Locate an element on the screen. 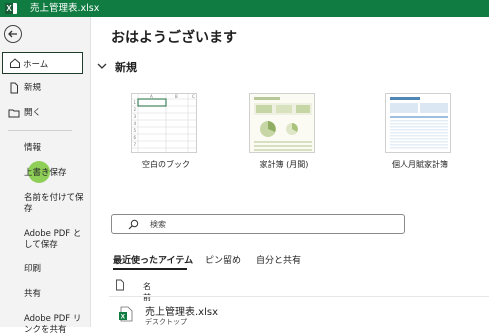  svg-text: X is located at coordinates (123, 317).